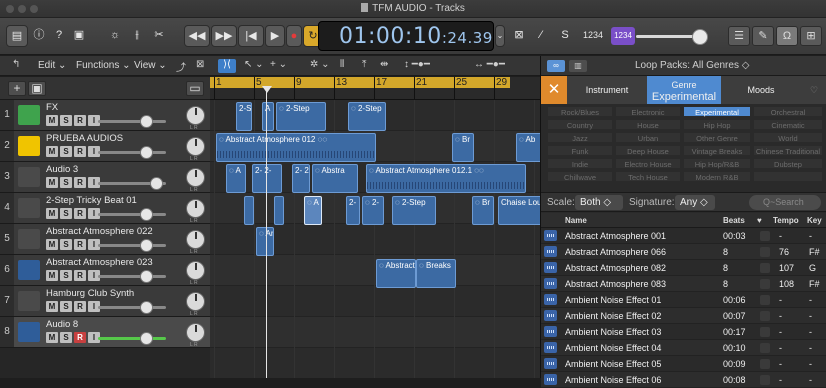  Describe the element at coordinates (279, 210) in the screenshot. I see `region` at that location.